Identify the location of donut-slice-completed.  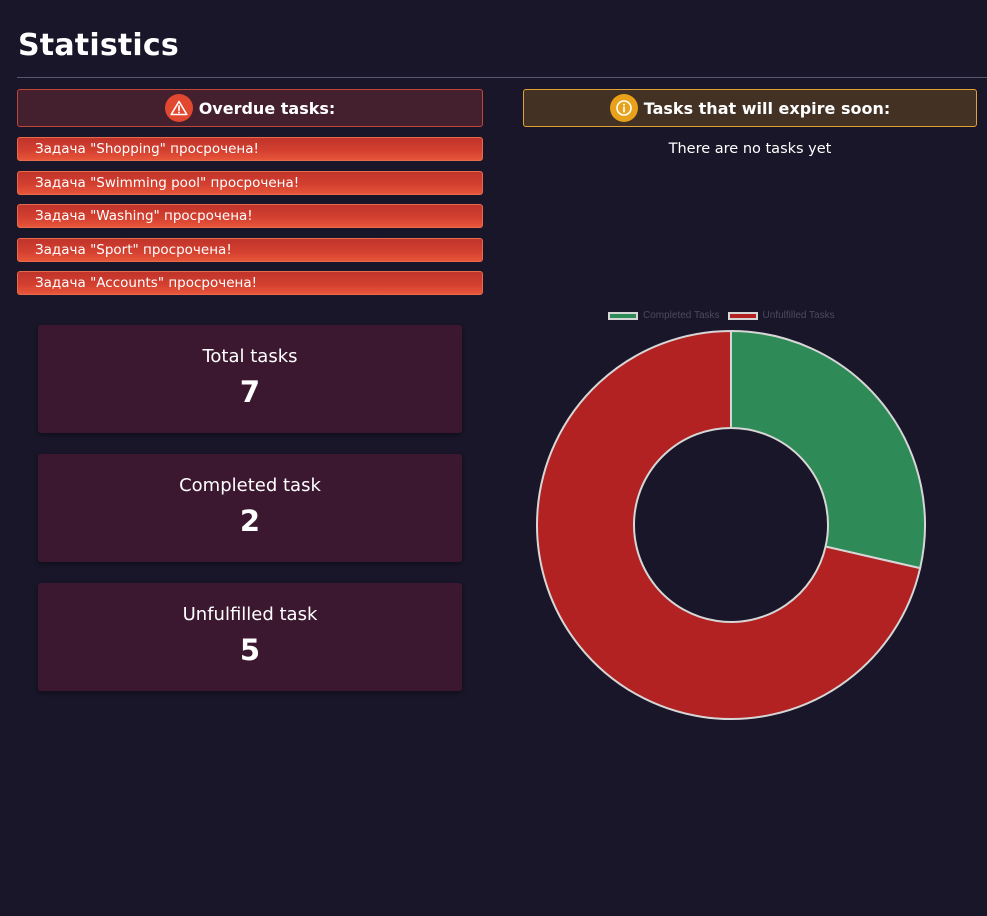
(828, 449).